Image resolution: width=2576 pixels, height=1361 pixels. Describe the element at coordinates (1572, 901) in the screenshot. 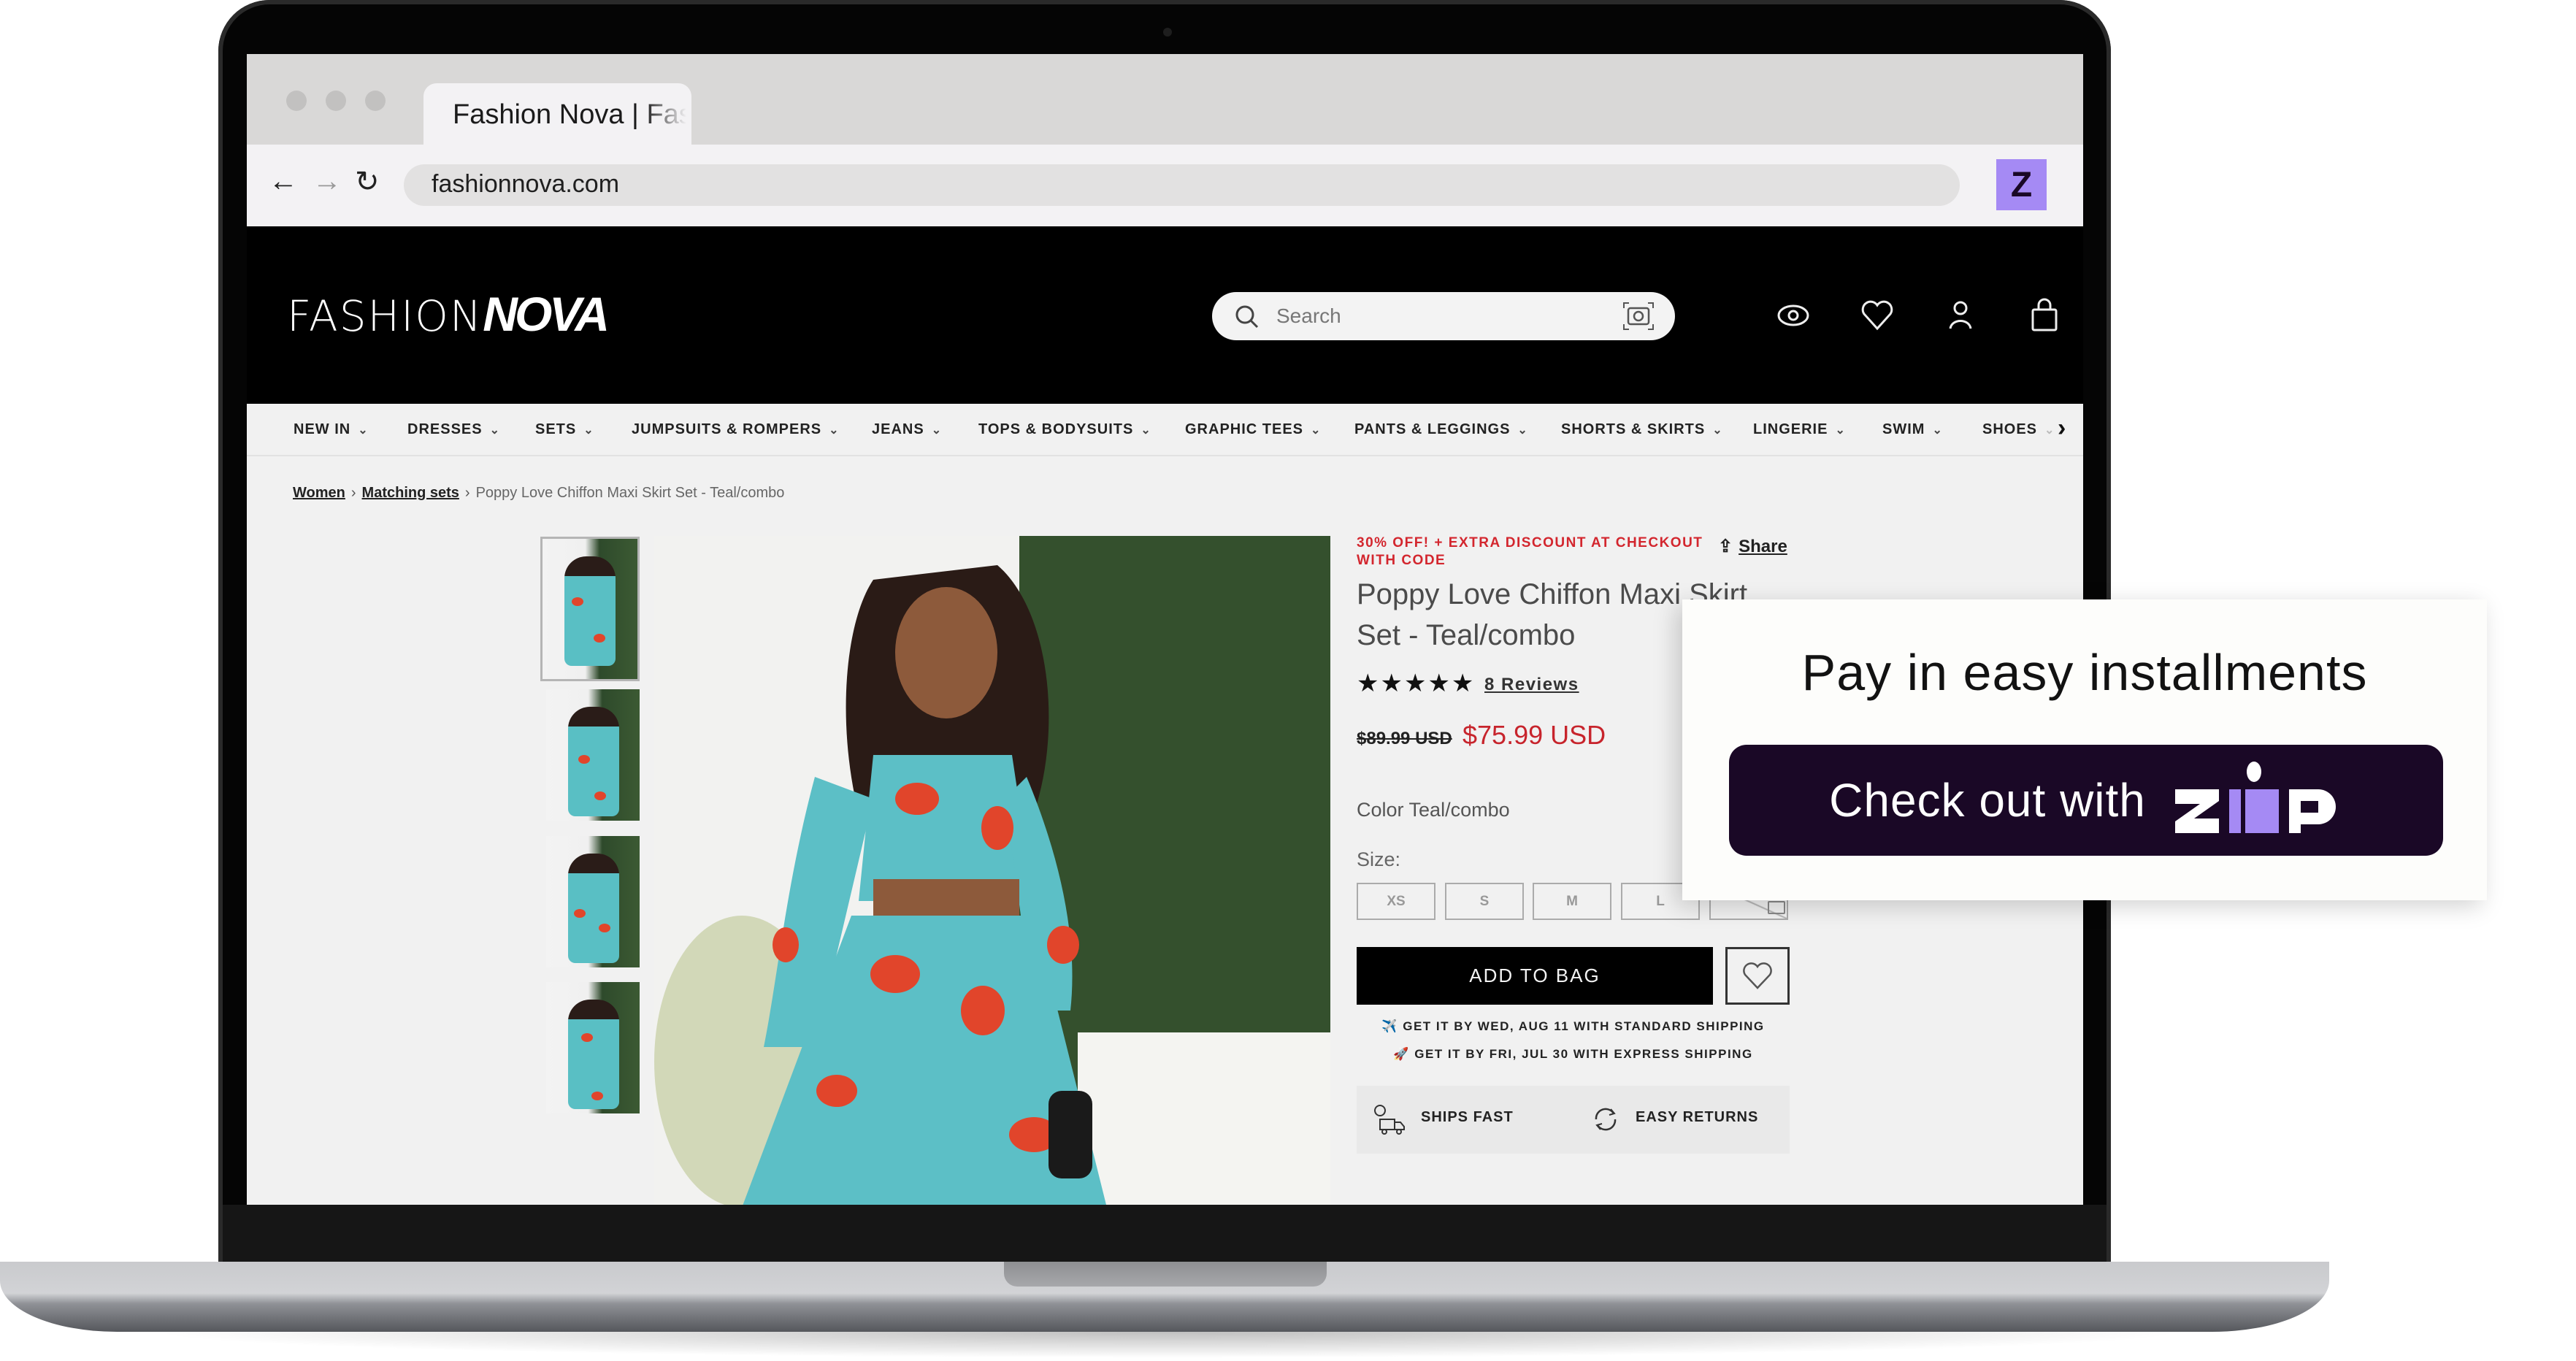

I see `size-option-m: M` at that location.